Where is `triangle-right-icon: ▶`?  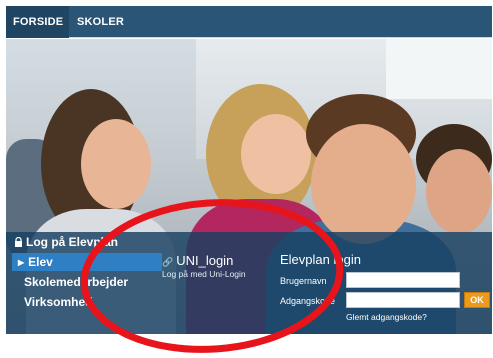 triangle-right-icon: ▶ is located at coordinates (21, 262).